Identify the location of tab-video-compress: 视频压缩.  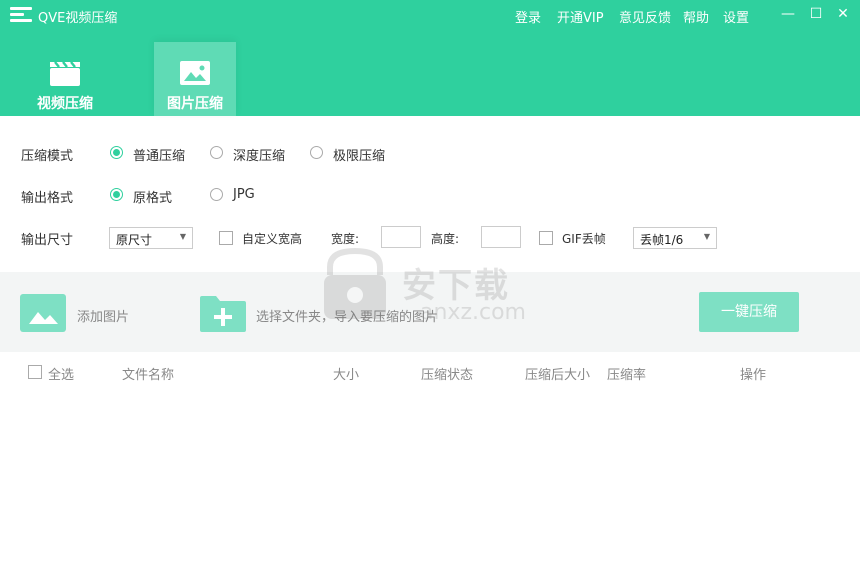
(65, 79).